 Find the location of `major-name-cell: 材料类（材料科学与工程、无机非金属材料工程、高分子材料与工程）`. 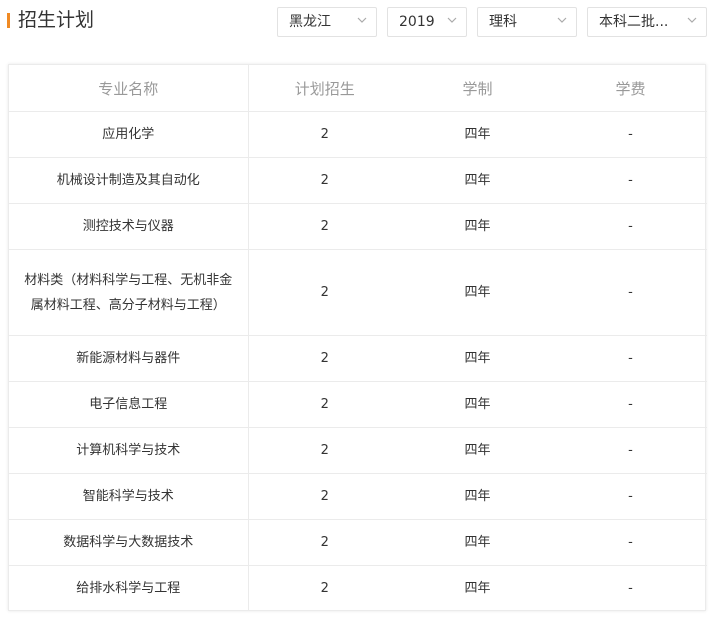

major-name-cell: 材料类（材料科学与工程、无机非金属材料工程、高分子材料与工程） is located at coordinates (129, 292).